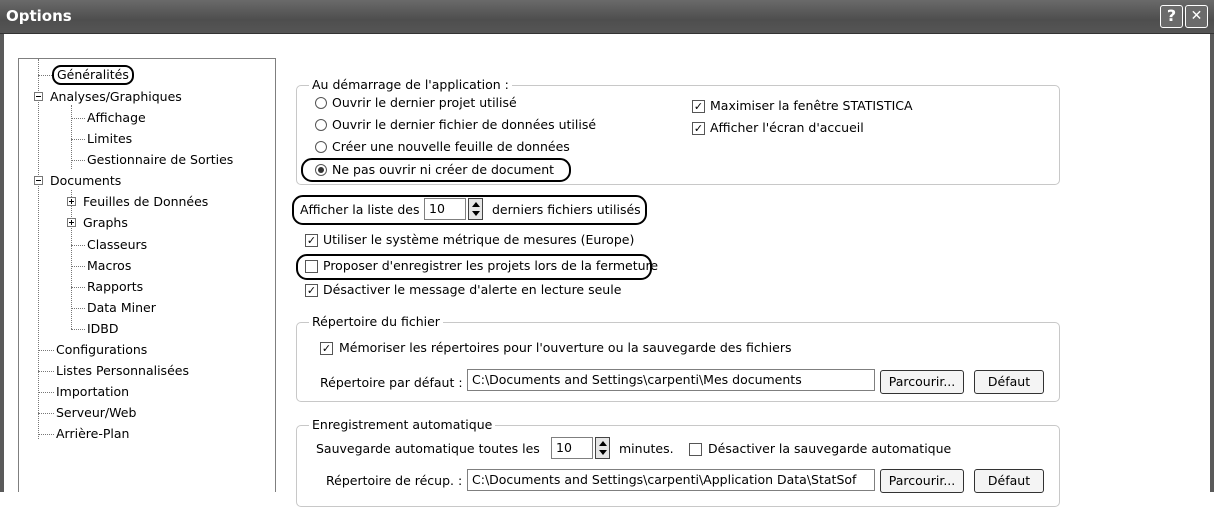 This screenshot has height=507, width=1214. Describe the element at coordinates (424, 102) in the screenshot. I see `radio-open-last-project-label: Ouvrir le dernier projet utilisé` at that location.